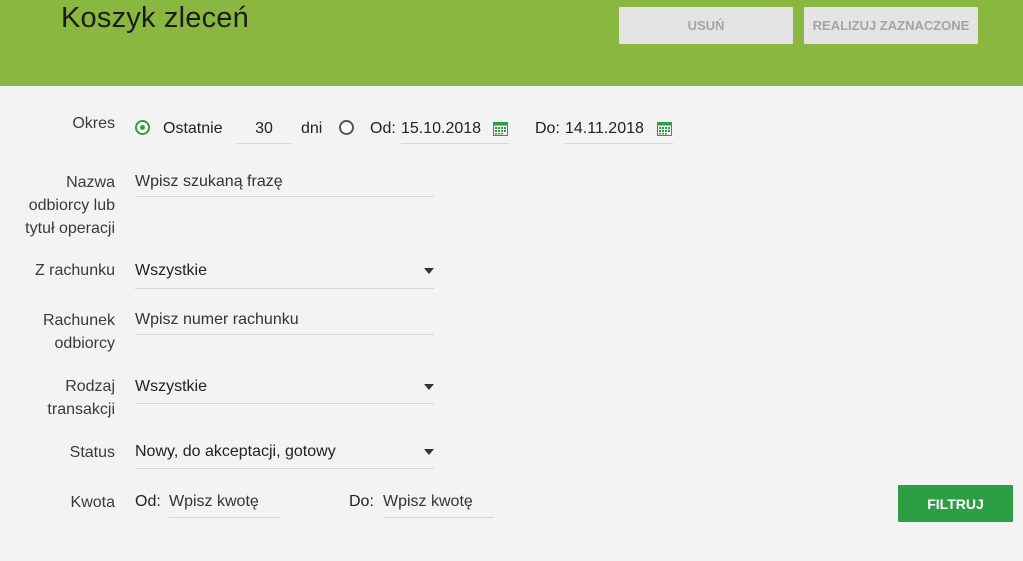 The image size is (1023, 561). Describe the element at coordinates (346, 127) in the screenshot. I see `period-range-radio` at that location.